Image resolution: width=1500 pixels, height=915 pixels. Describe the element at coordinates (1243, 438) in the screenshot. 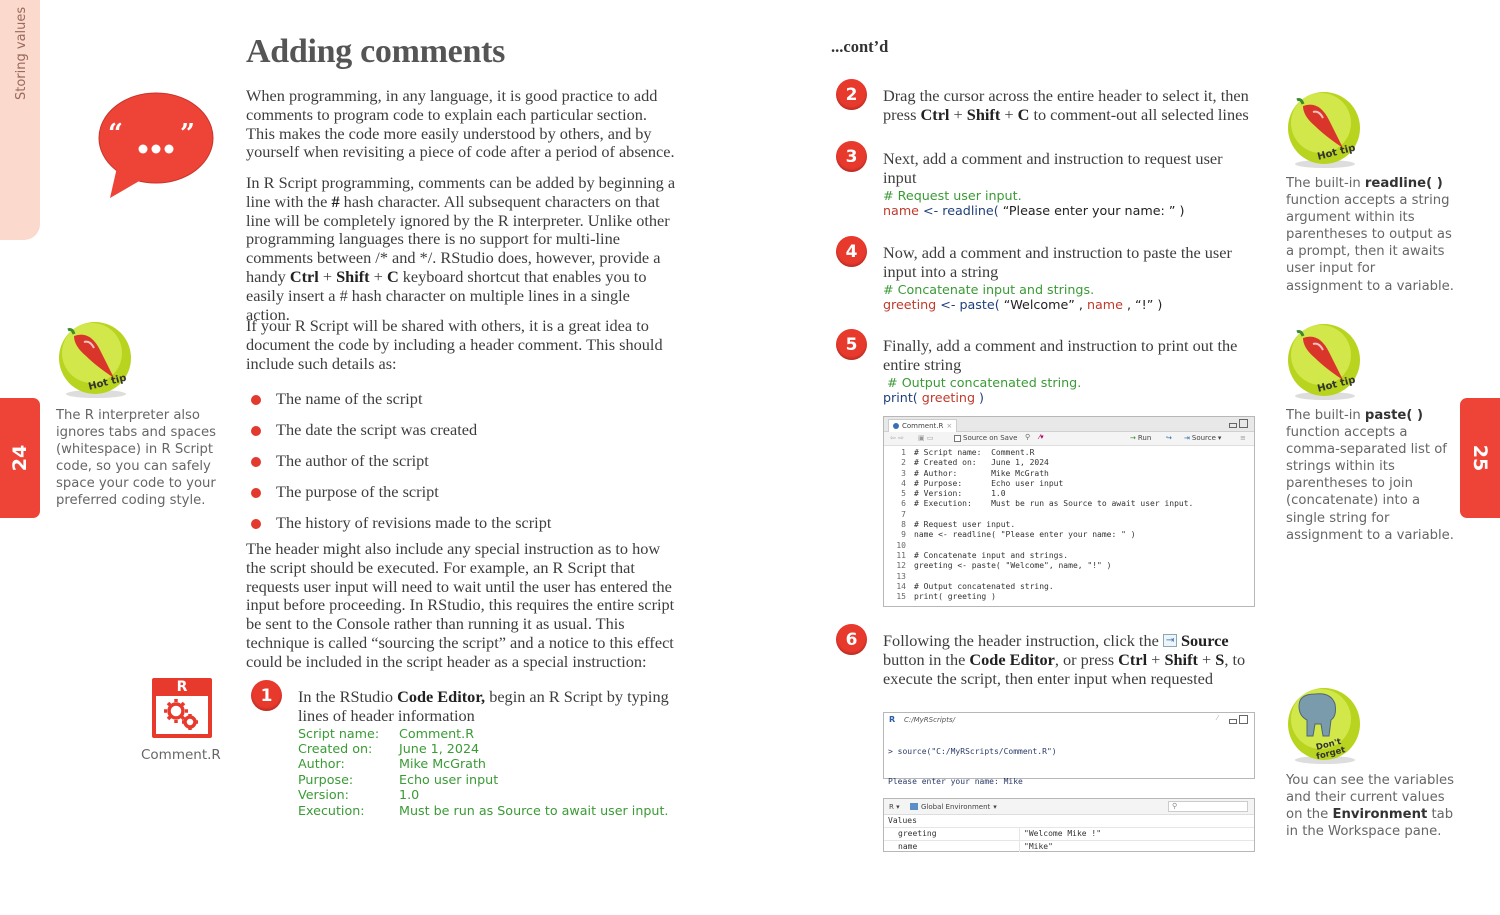

I see `outline-icon: ≡` at that location.